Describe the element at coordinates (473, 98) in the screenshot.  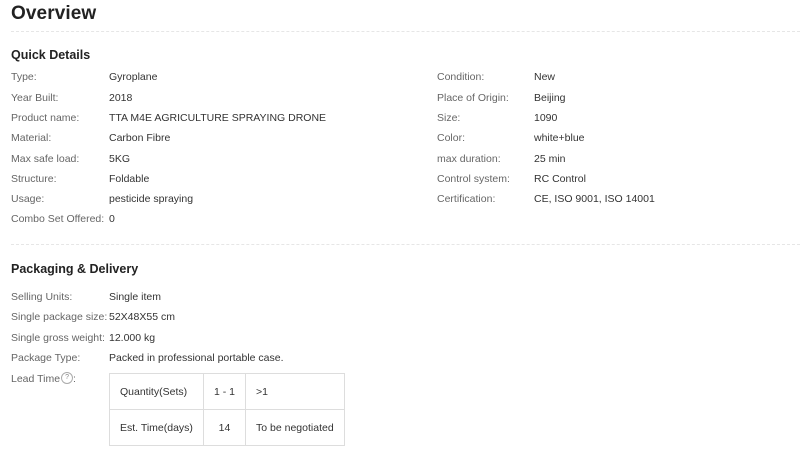
I see `detail-label: Place of Origin:` at that location.